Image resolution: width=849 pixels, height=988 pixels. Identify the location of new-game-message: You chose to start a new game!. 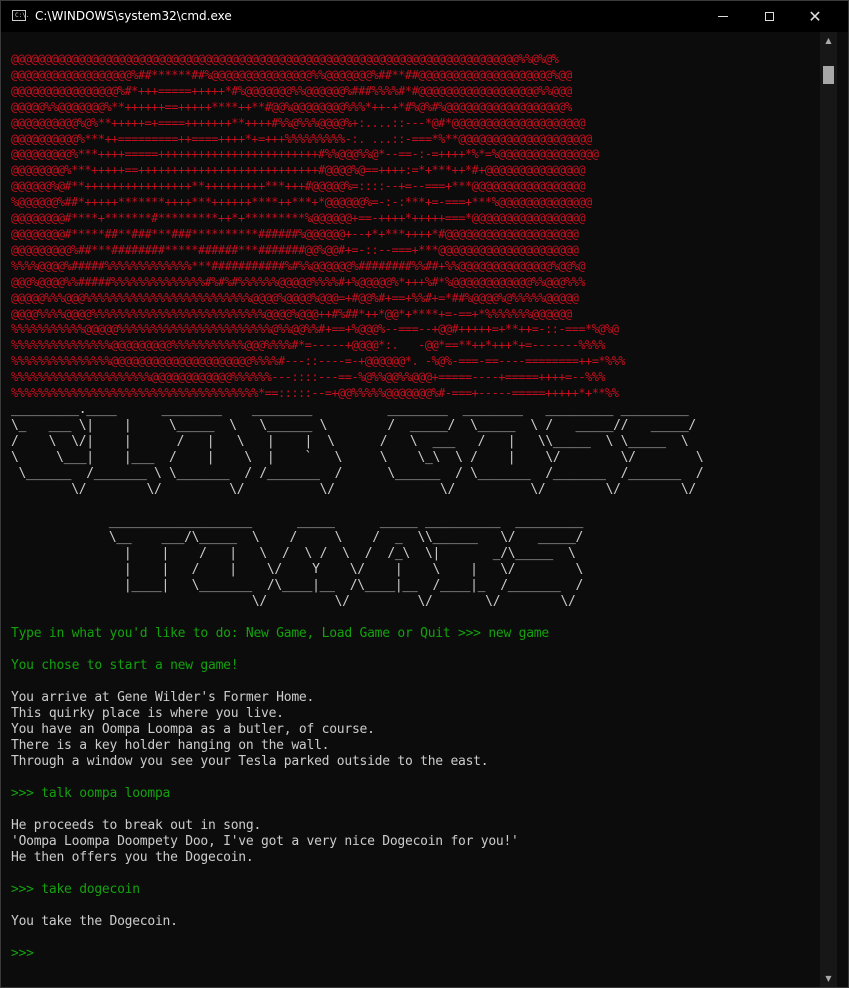
(125, 665).